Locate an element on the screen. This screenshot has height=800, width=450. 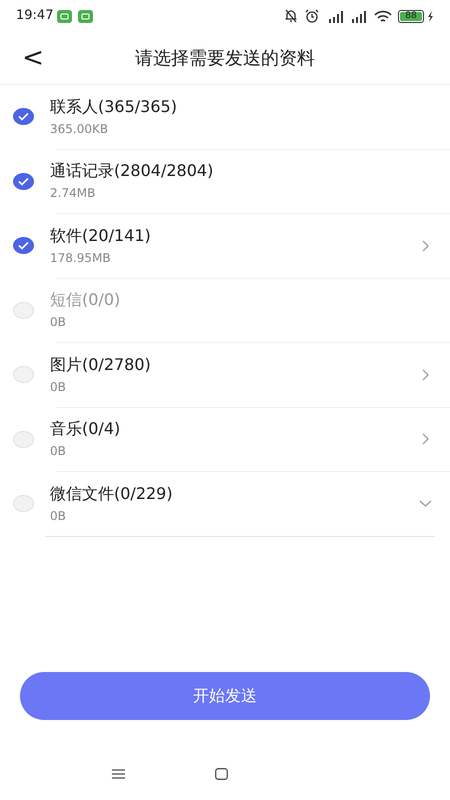
category-title: 通话记录(2804/2804) is located at coordinates (132, 171).